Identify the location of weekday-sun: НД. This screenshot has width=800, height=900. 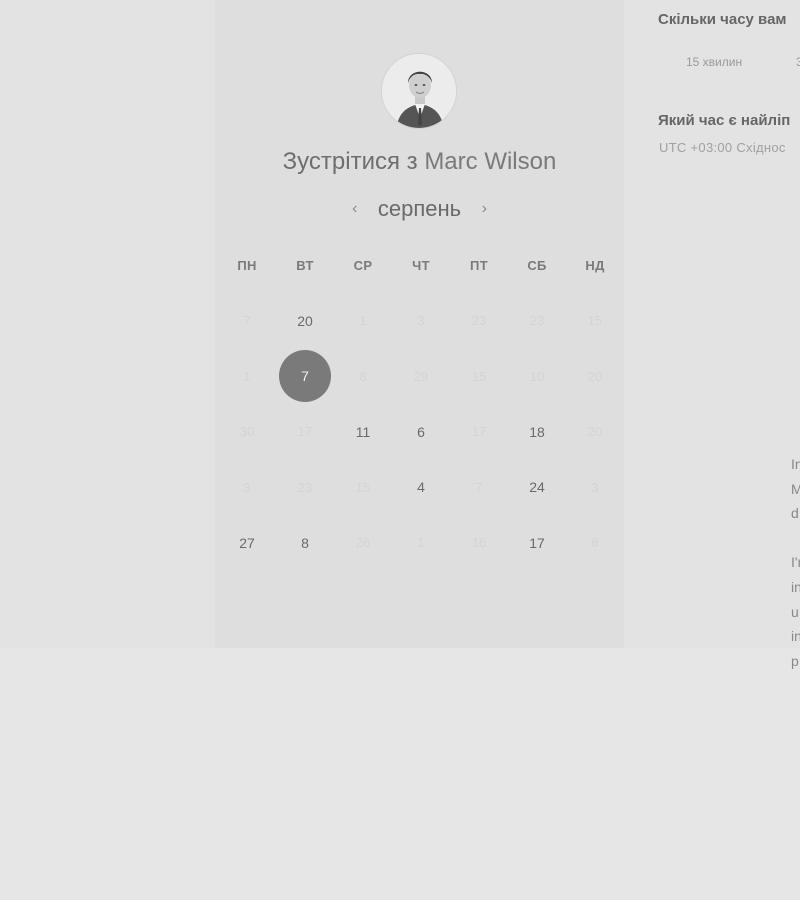
(595, 265).